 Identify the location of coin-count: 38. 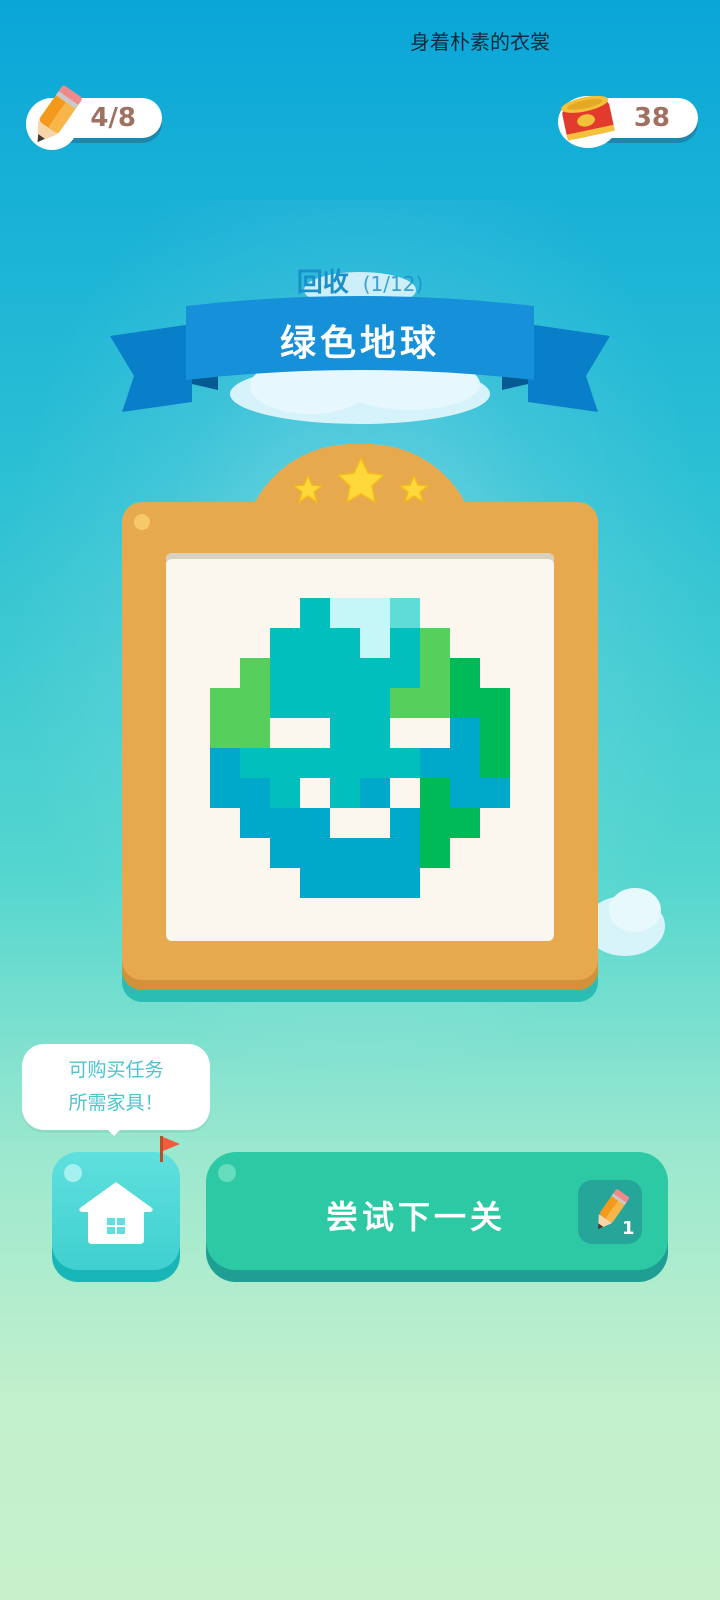
(651, 118).